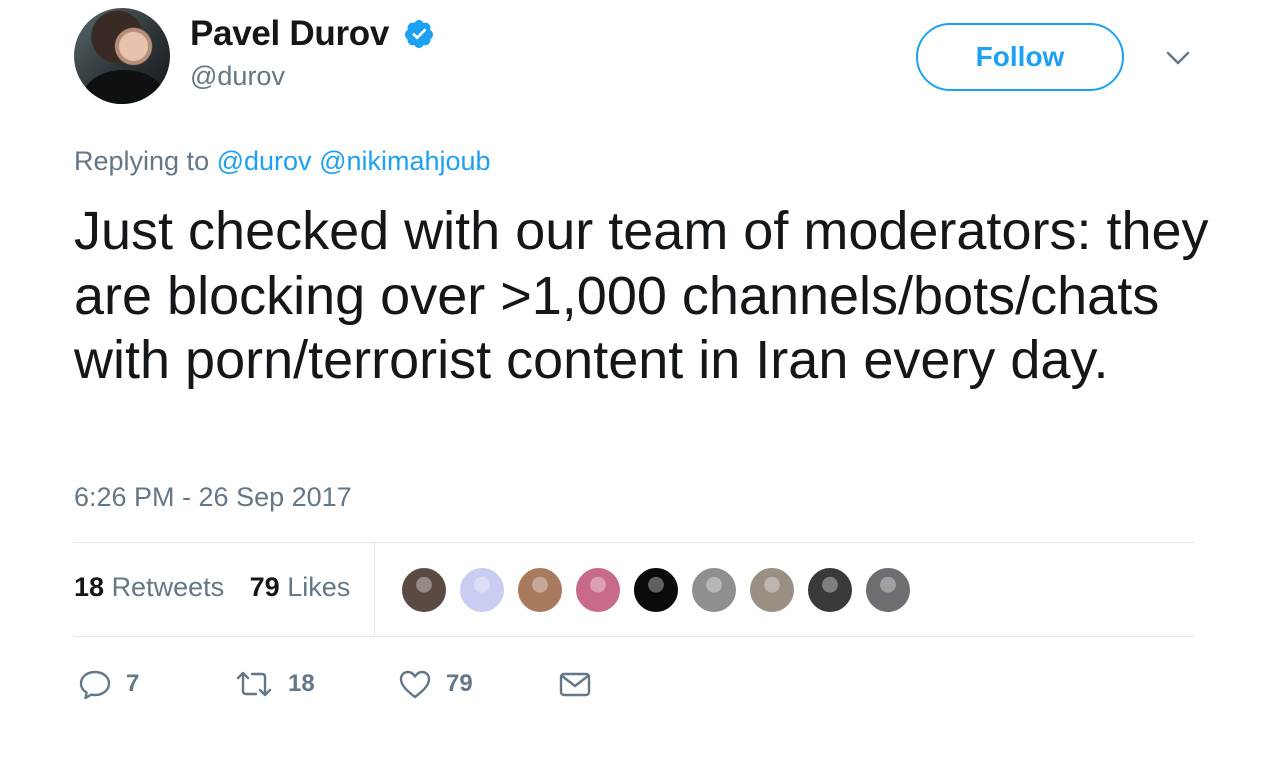 The width and height of the screenshot is (1270, 758). What do you see at coordinates (274, 684) in the screenshot?
I see `retweet-button: 18` at bounding box center [274, 684].